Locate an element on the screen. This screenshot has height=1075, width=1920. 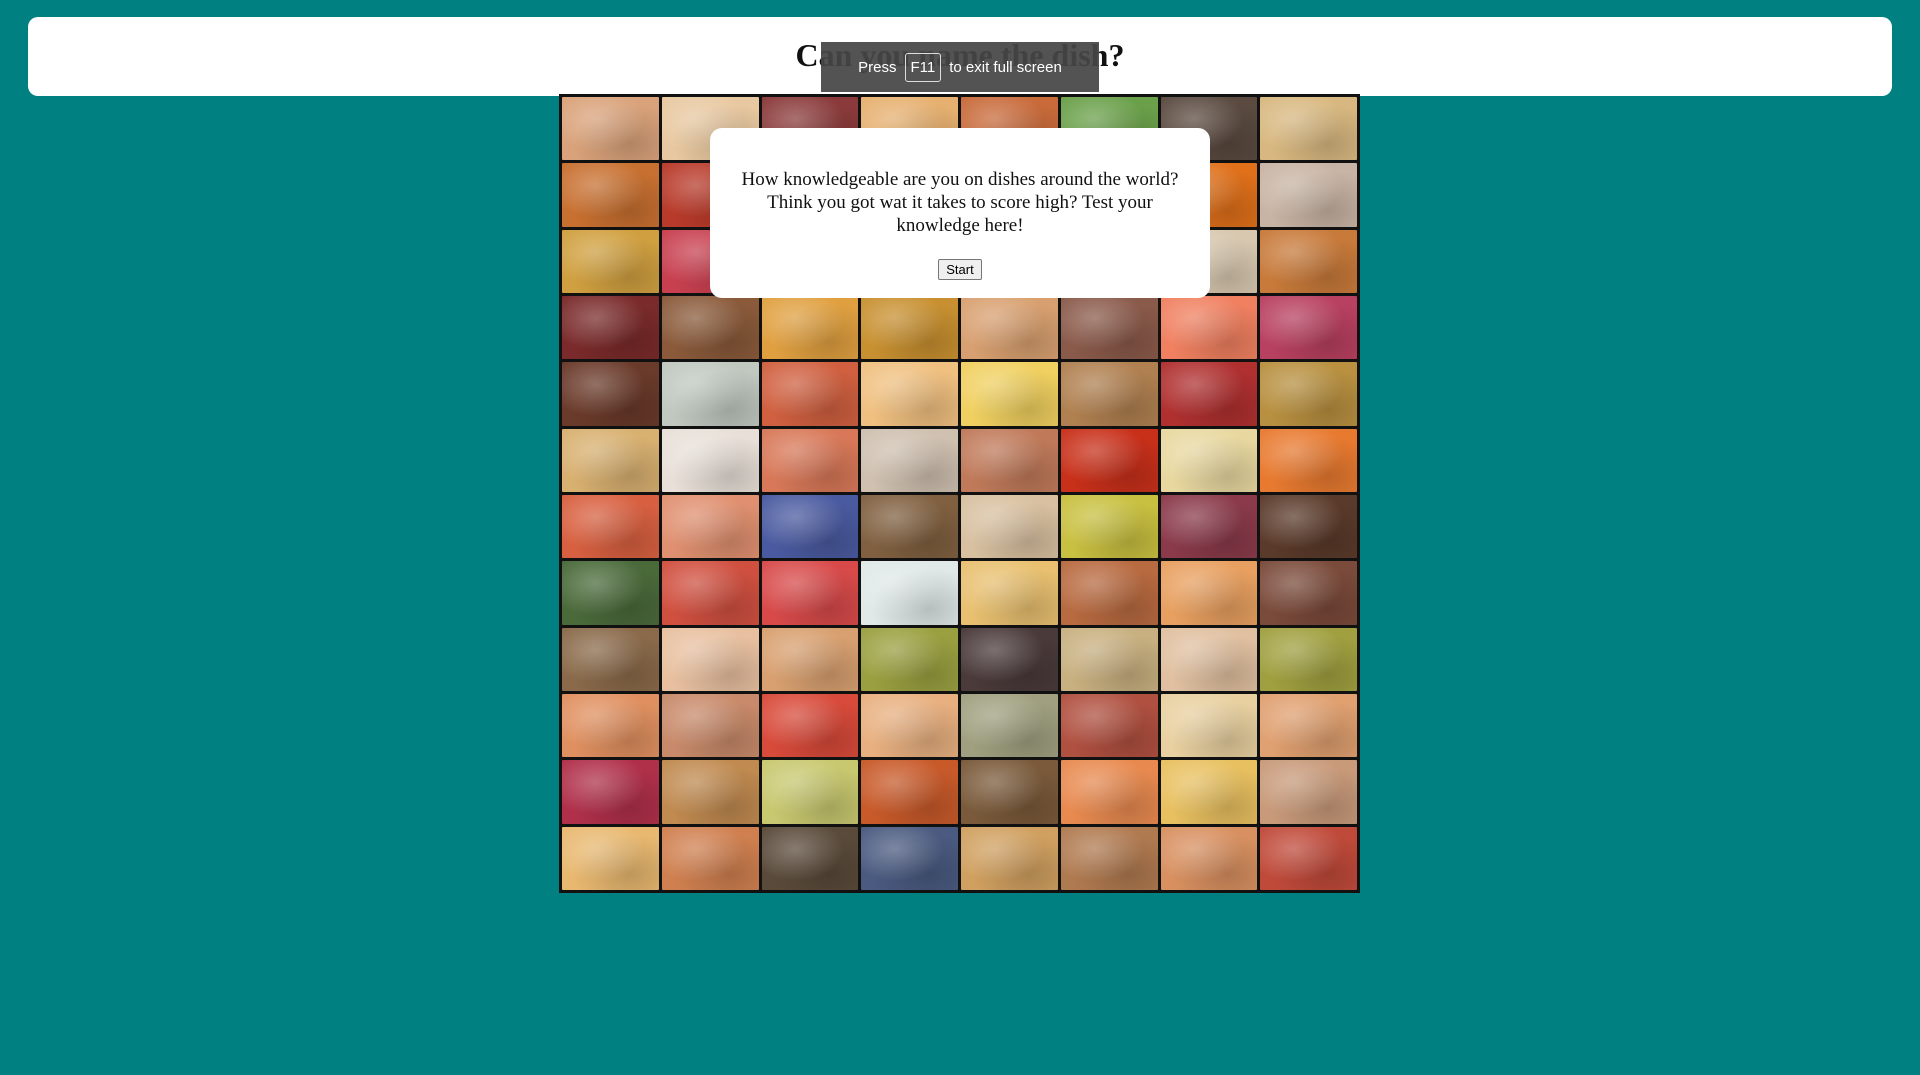
fullscreen-notice: Press F11 to exit full screen is located at coordinates (960, 67).